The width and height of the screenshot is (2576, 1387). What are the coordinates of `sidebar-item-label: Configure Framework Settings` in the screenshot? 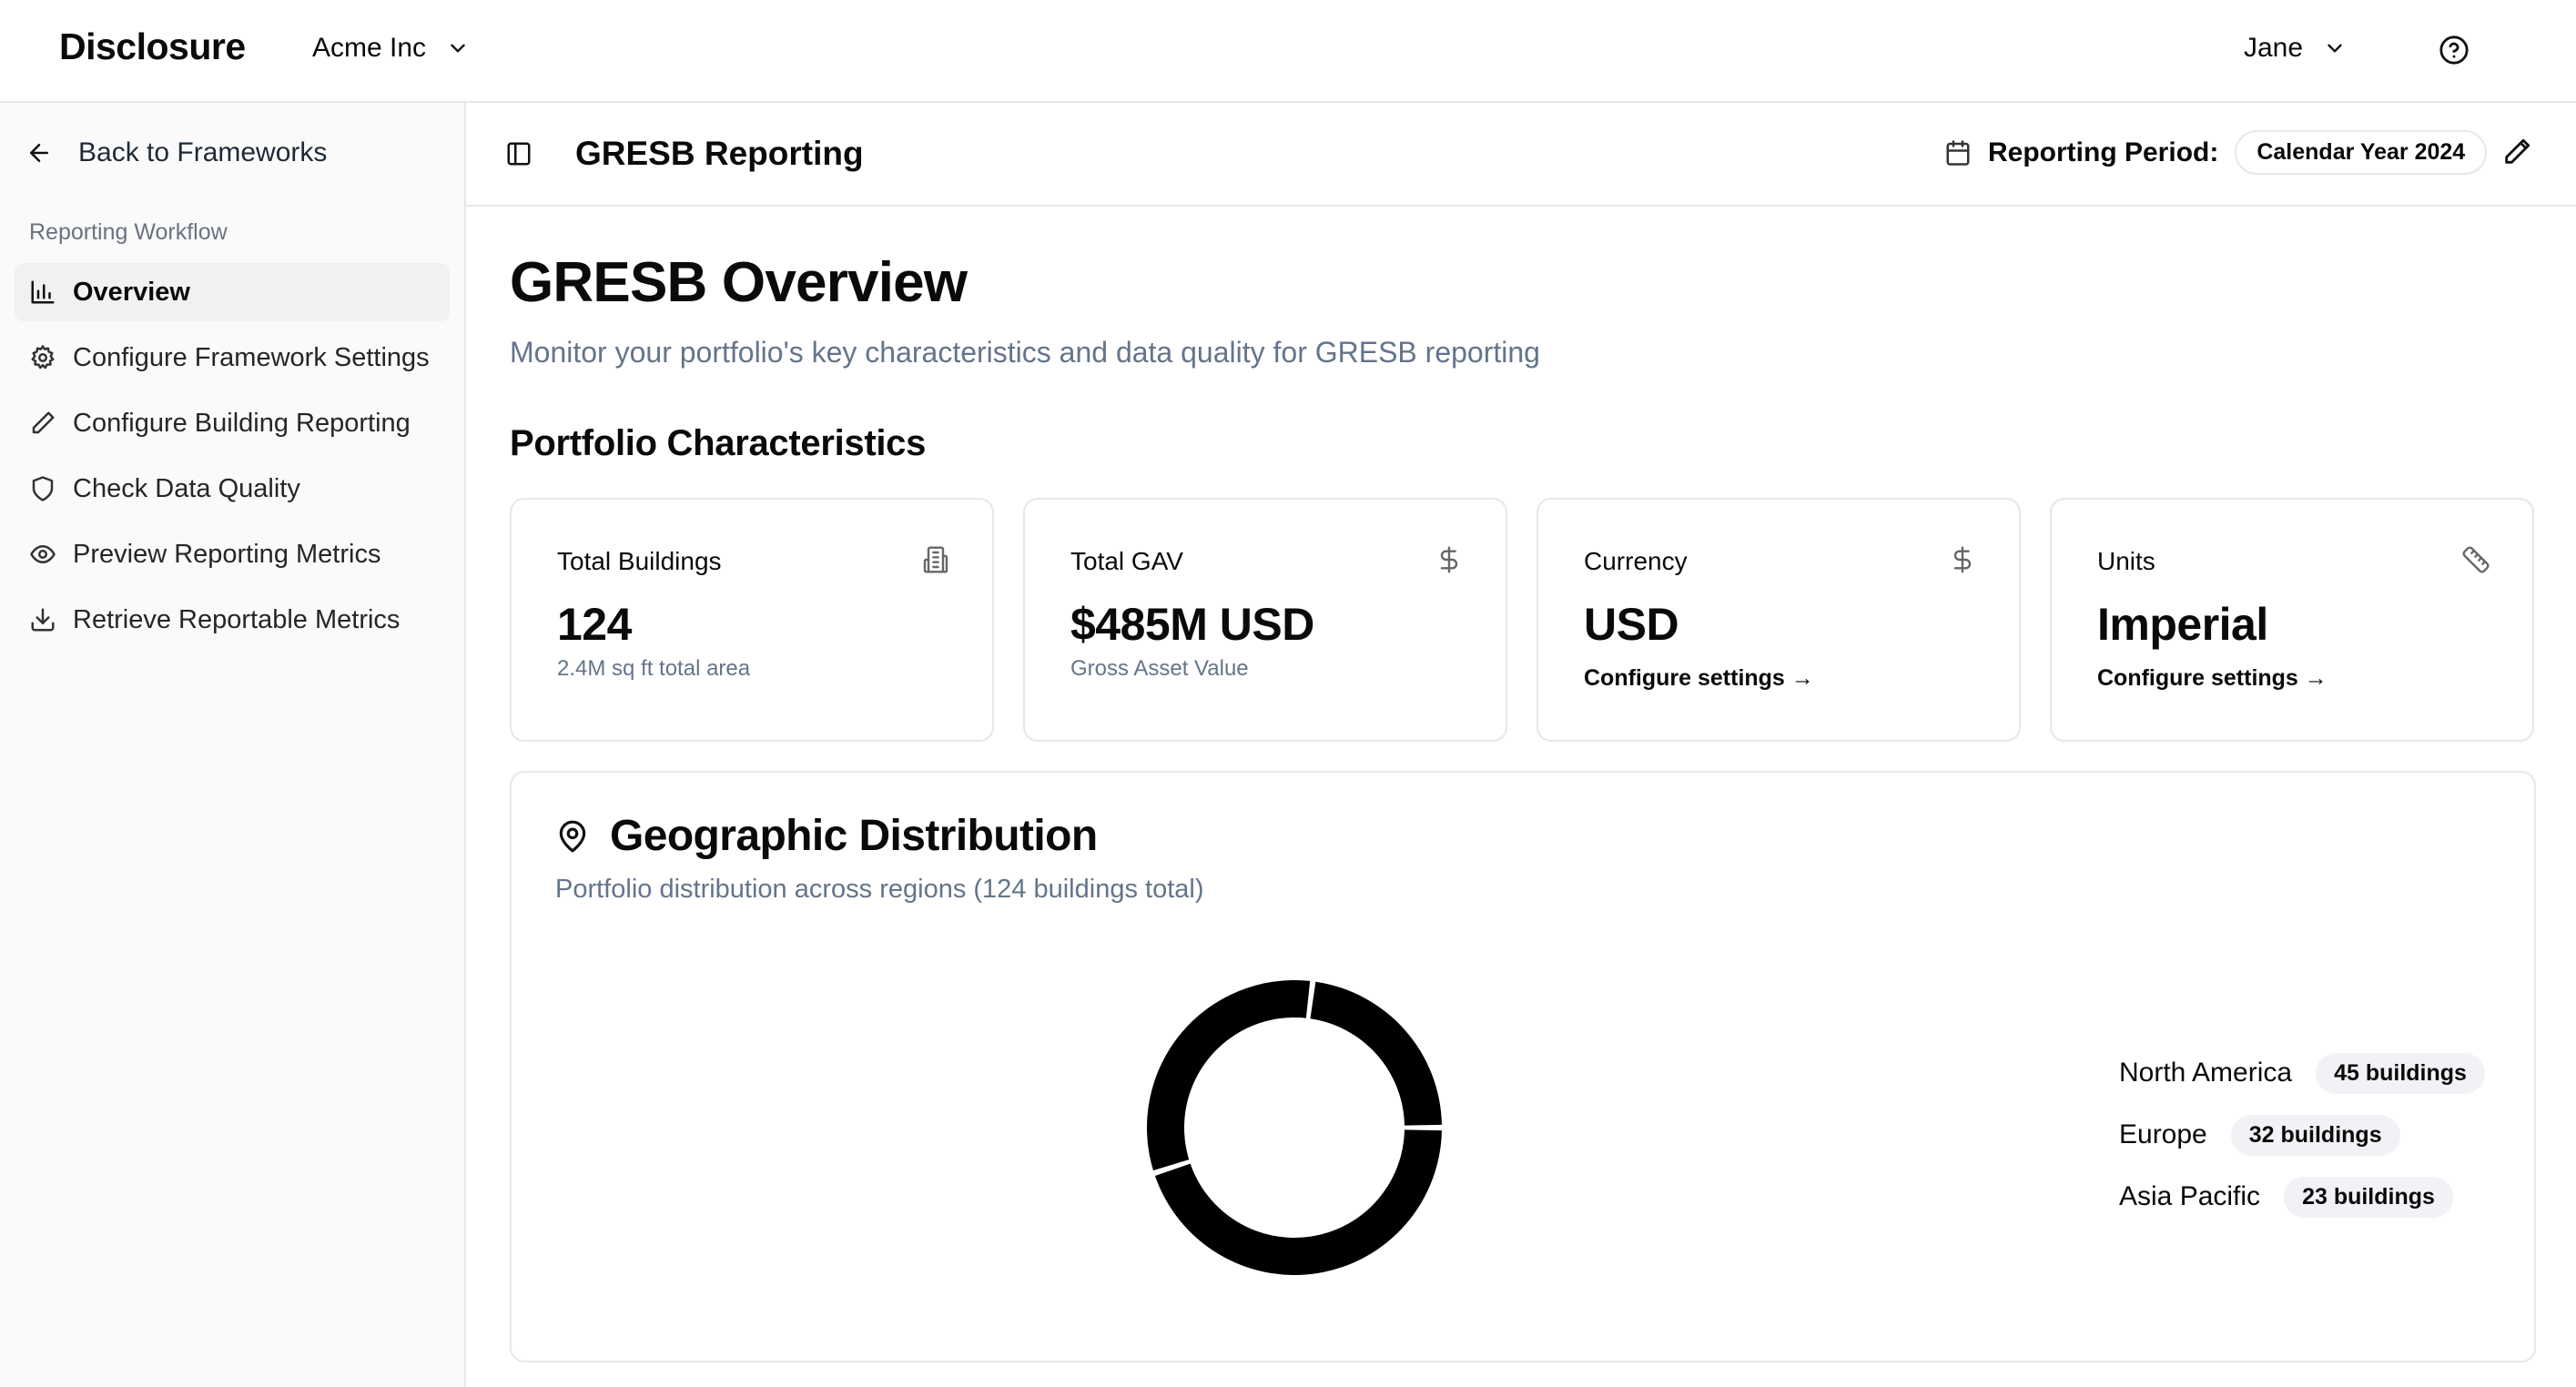 It's located at (251, 357).